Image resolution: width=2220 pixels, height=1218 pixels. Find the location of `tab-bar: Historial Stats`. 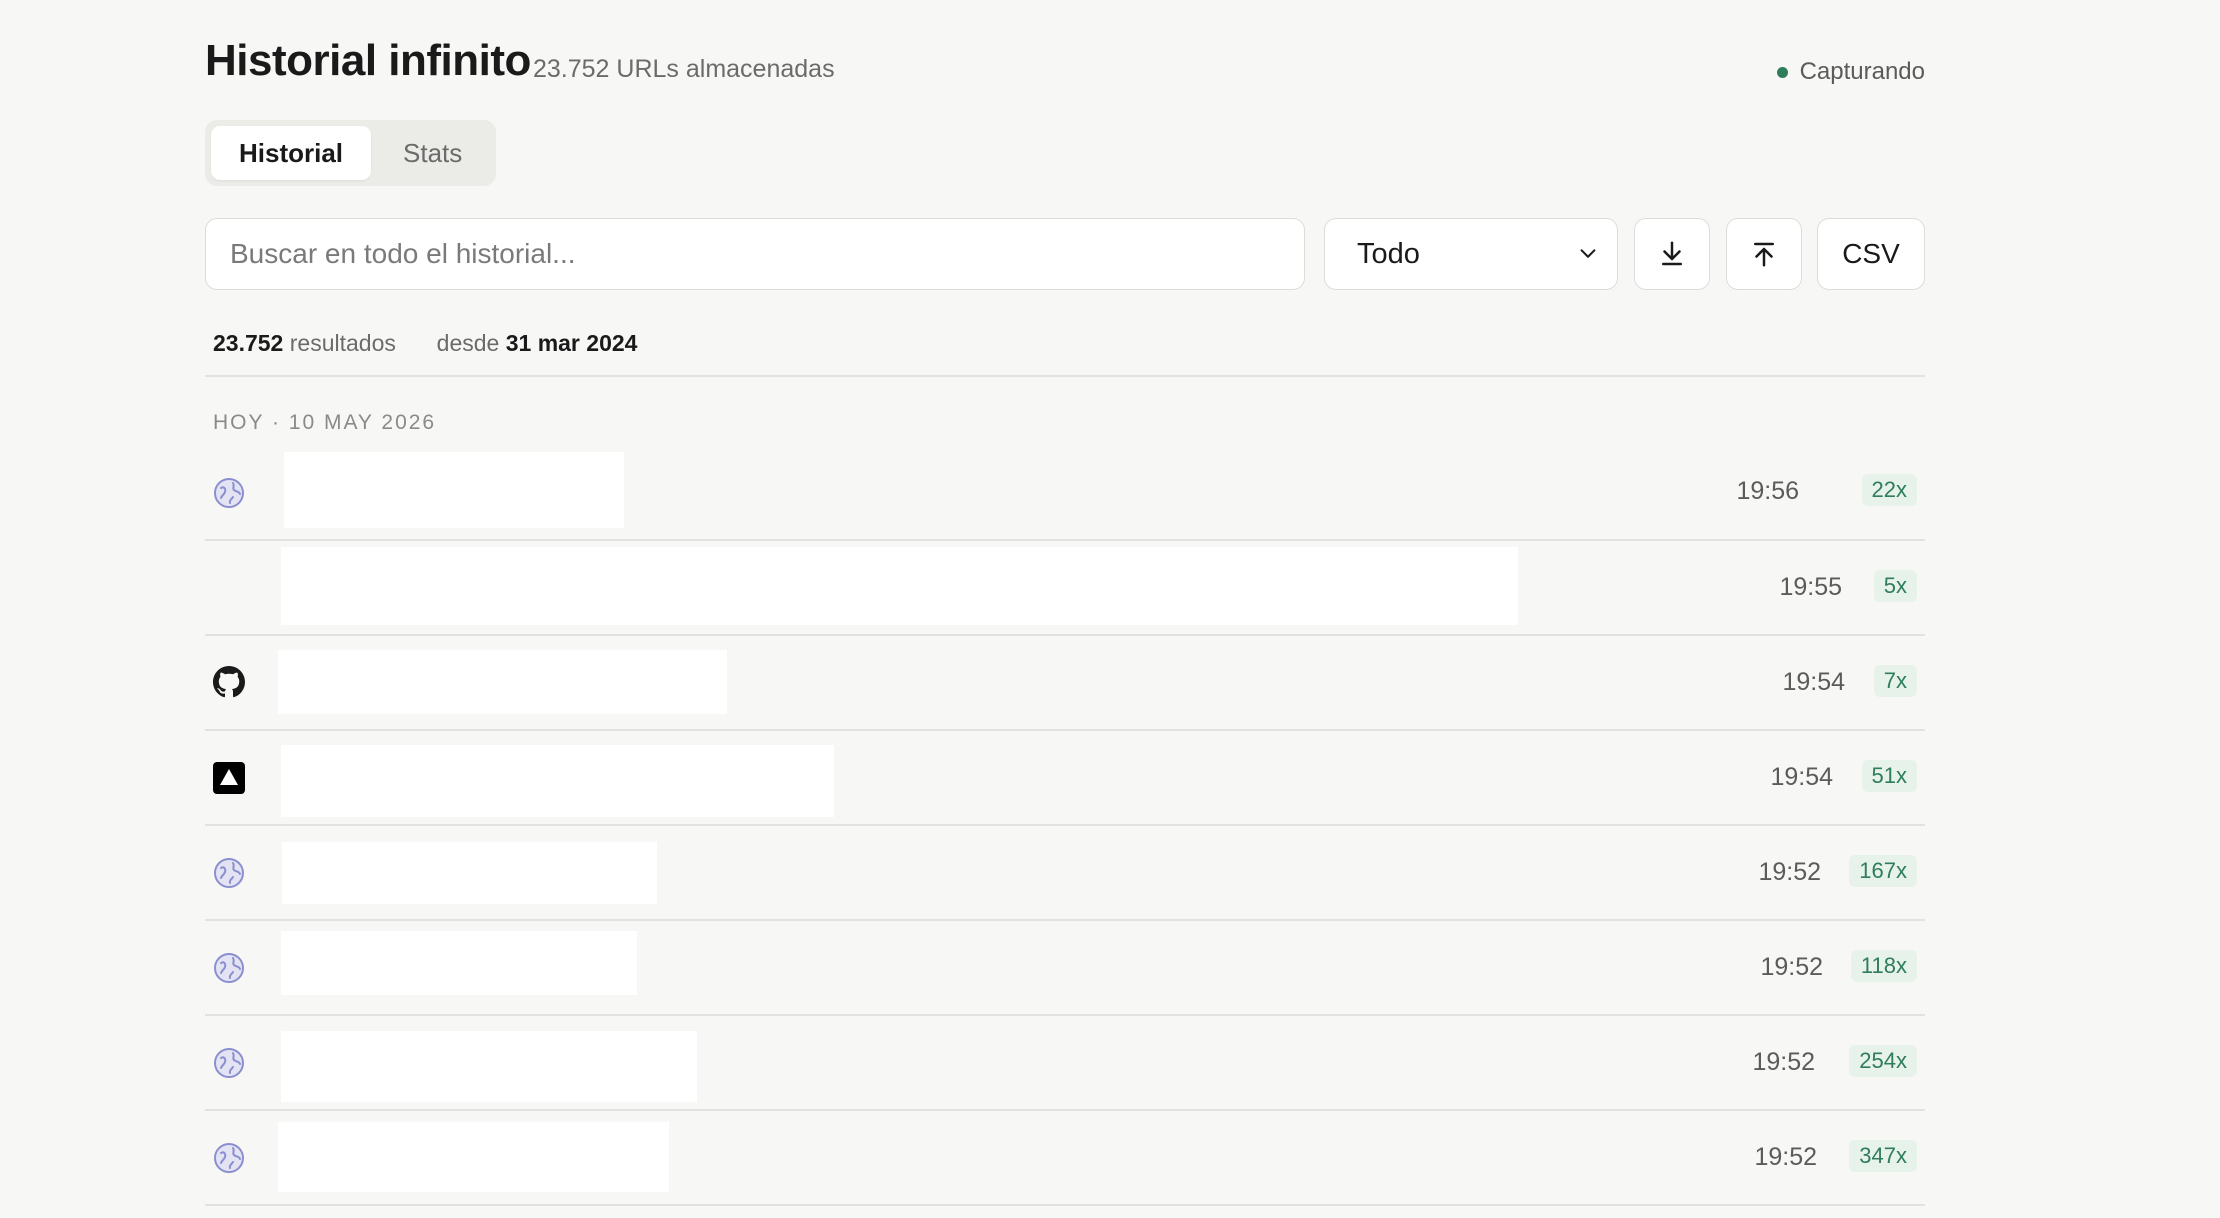

tab-bar: Historial Stats is located at coordinates (351, 153).